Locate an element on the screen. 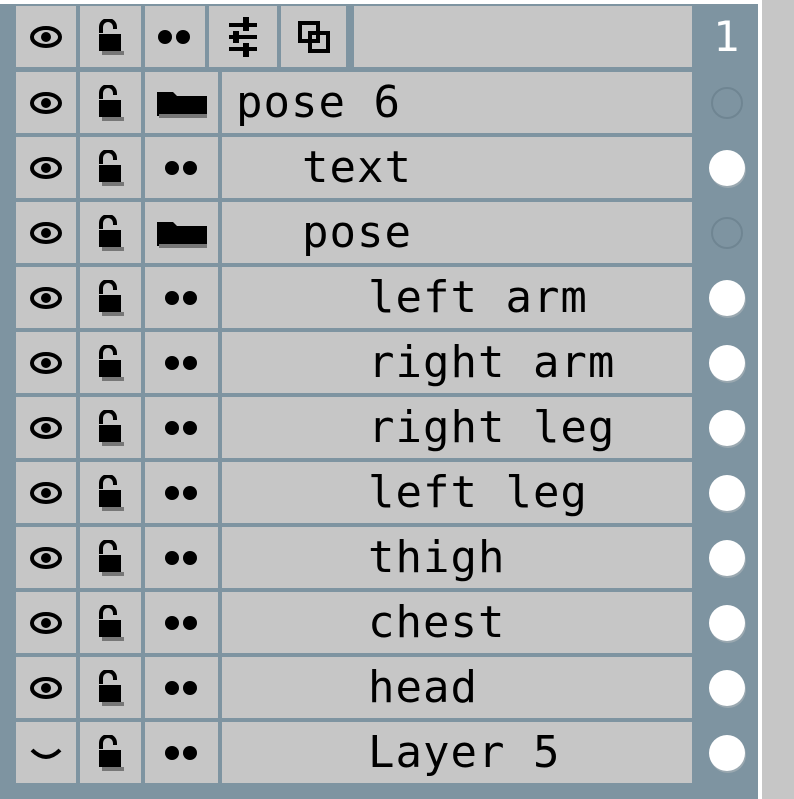  layer-row: head is located at coordinates (352, 687).